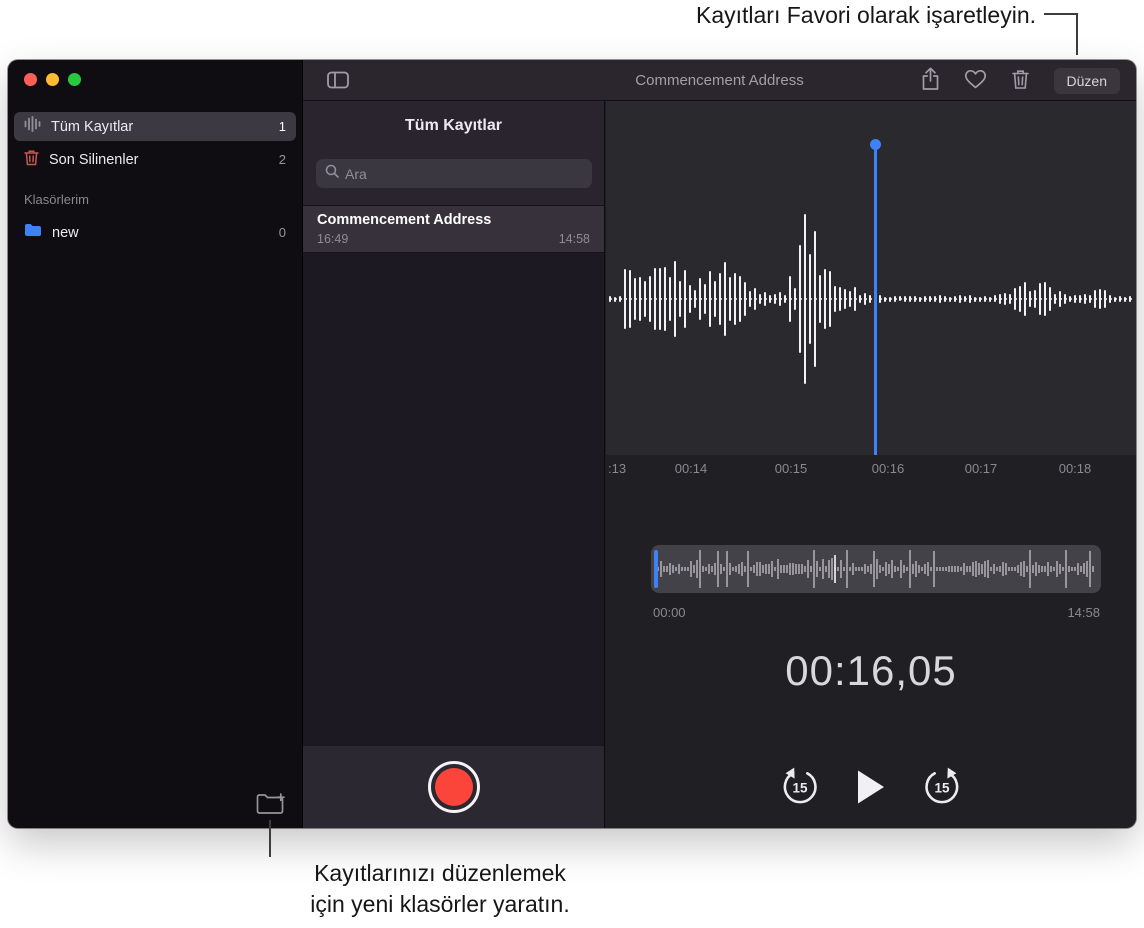  I want to click on share-button, so click(930, 80).